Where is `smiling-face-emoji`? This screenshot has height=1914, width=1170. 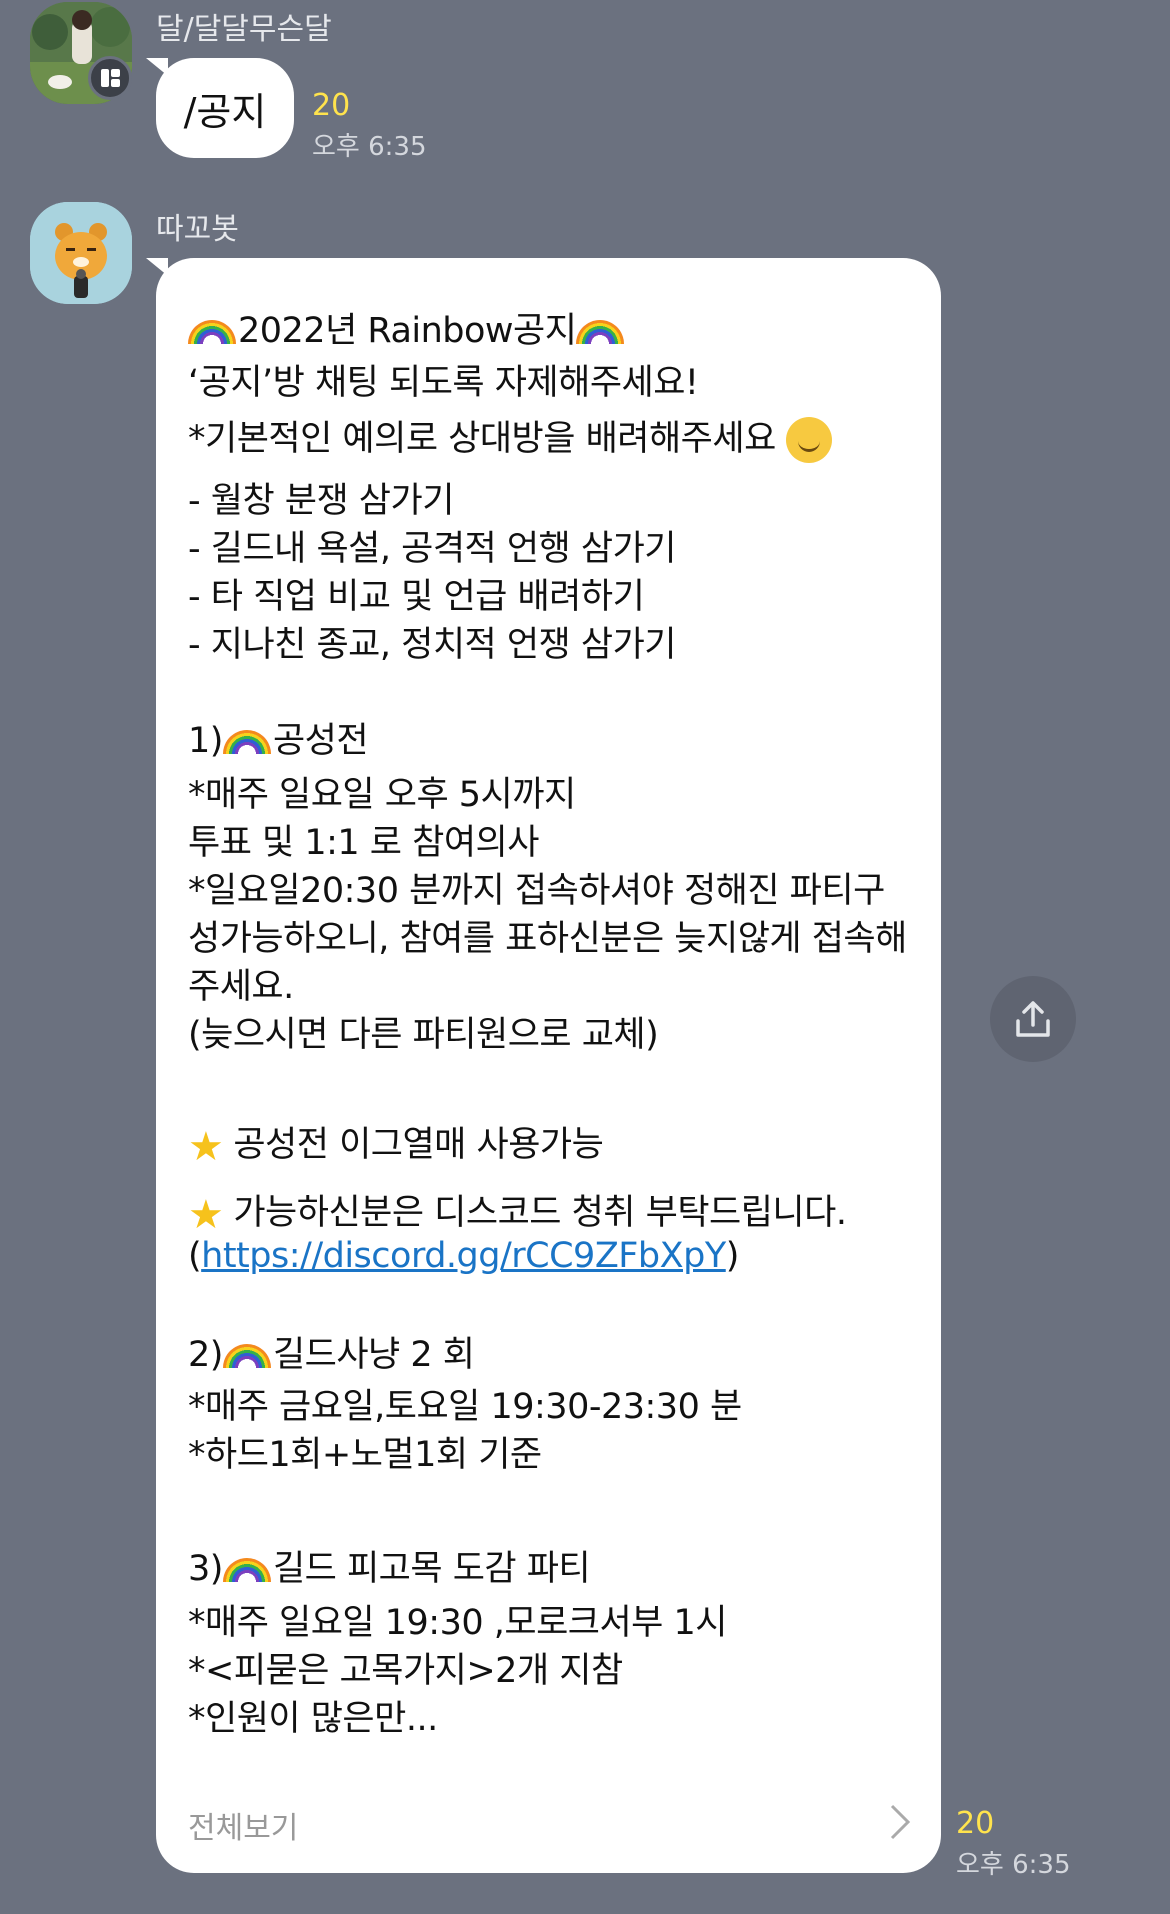 smiling-face-emoji is located at coordinates (808, 440).